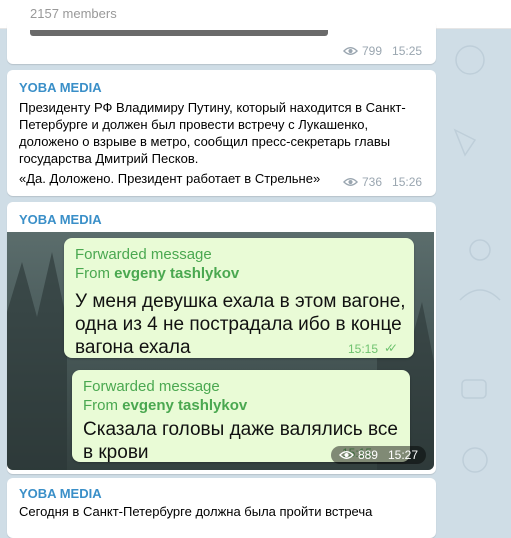 The height and width of the screenshot is (538, 511). I want to click on photo-meta: 889 15:27, so click(378, 455).